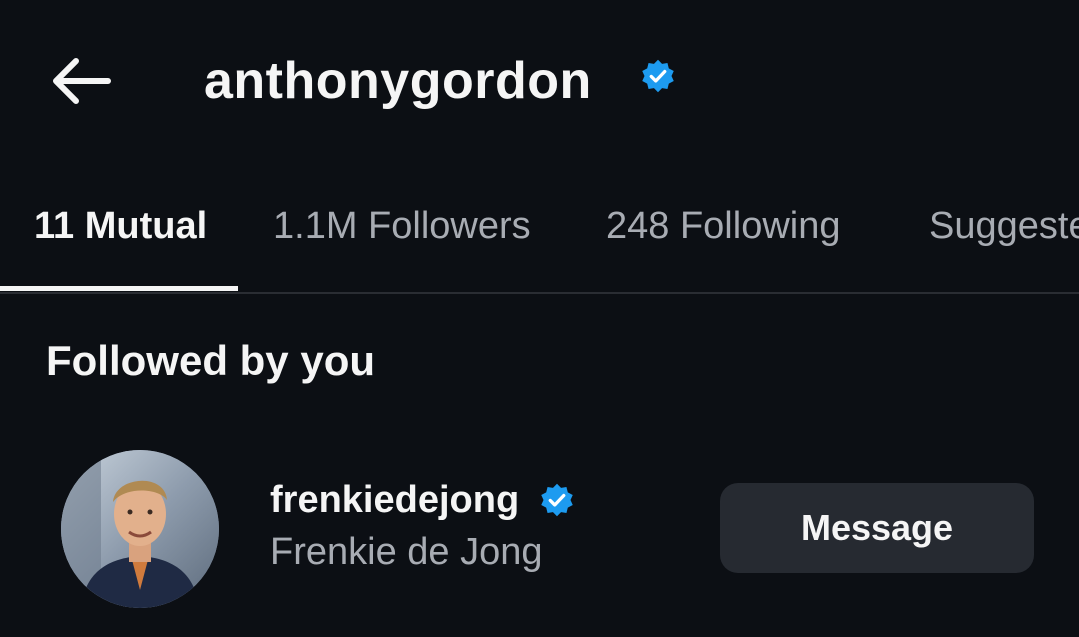  Describe the element at coordinates (120, 226) in the screenshot. I see `tab-mutual: 11 Mutual` at that location.